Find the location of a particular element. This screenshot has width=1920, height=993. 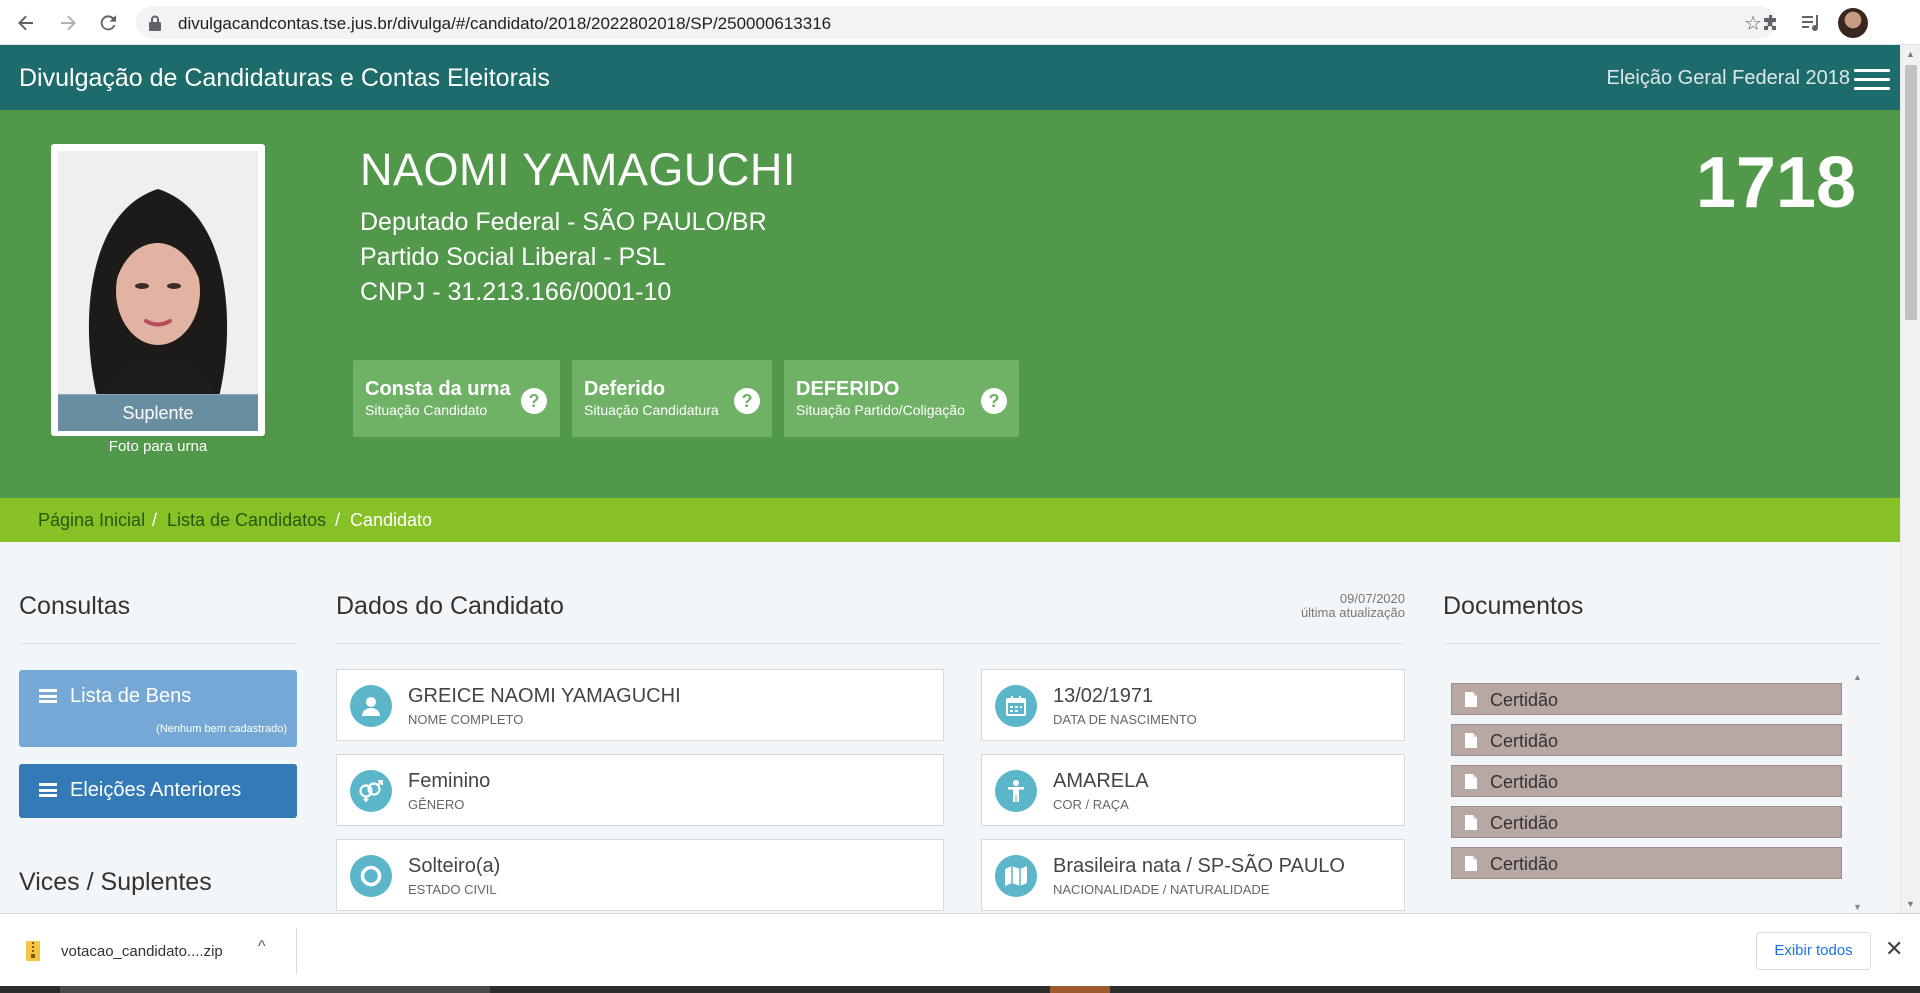

status-title: Consta da urna is located at coordinates (438, 389).